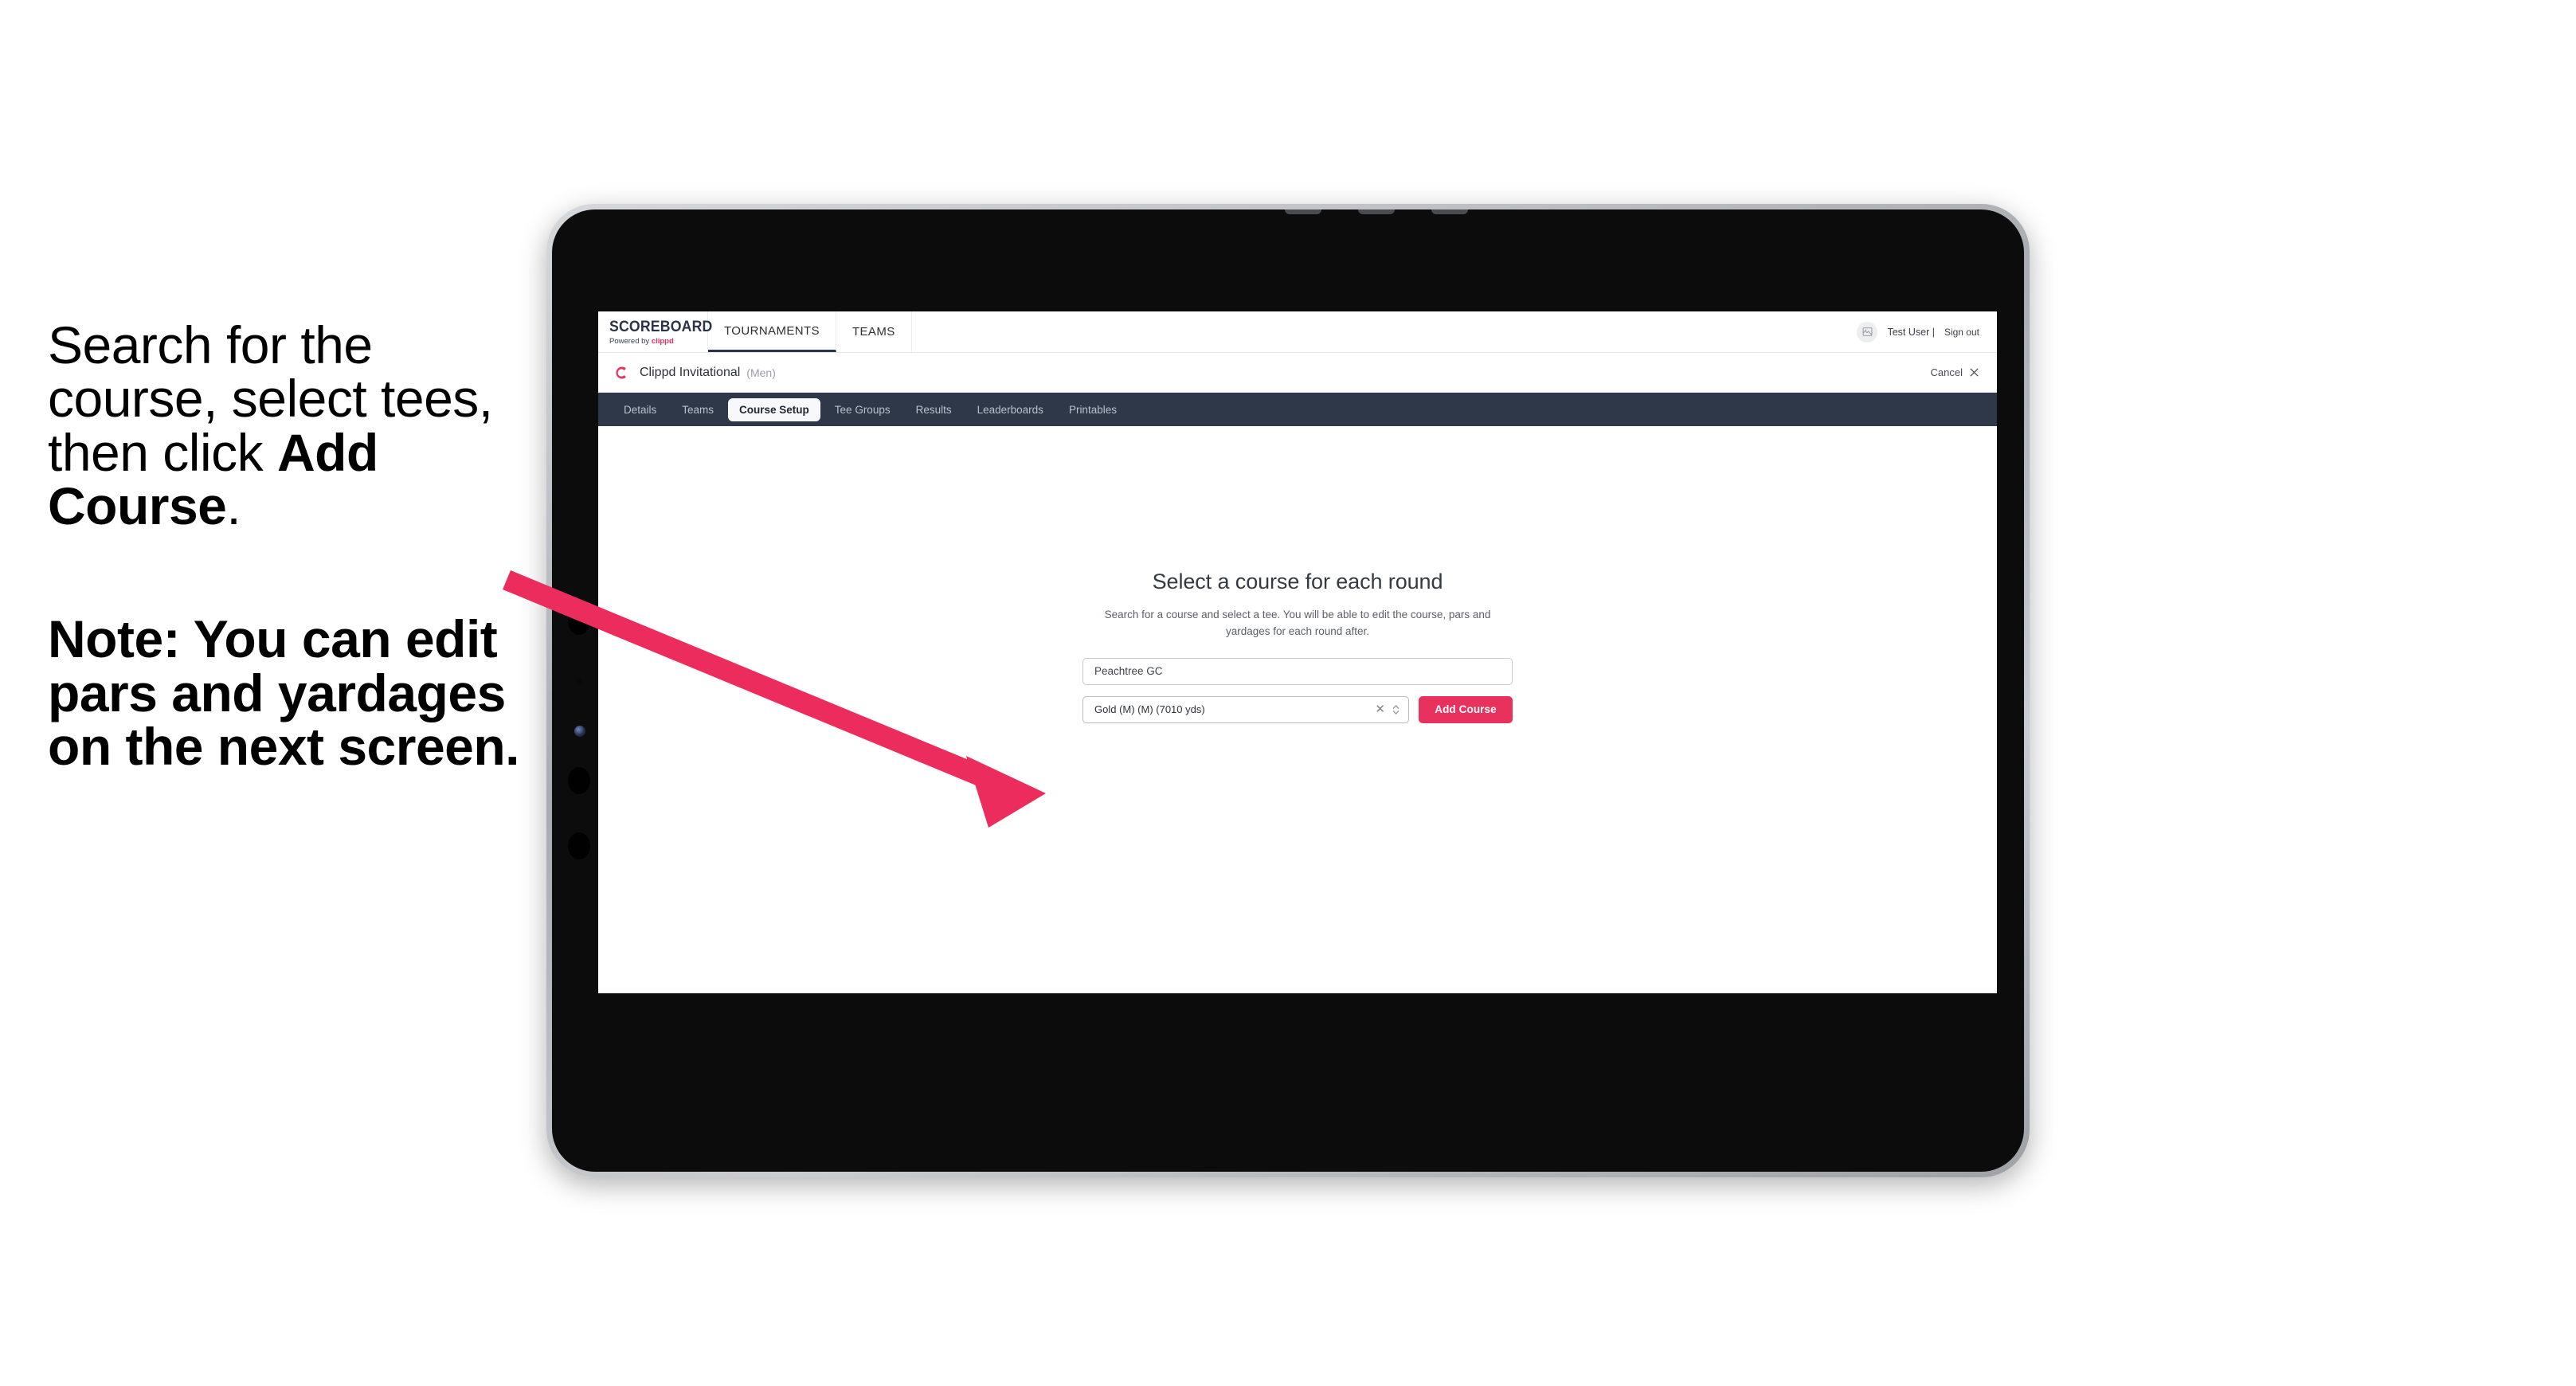  Describe the element at coordinates (1380, 709) in the screenshot. I see `clear-x-icon: ✕` at that location.